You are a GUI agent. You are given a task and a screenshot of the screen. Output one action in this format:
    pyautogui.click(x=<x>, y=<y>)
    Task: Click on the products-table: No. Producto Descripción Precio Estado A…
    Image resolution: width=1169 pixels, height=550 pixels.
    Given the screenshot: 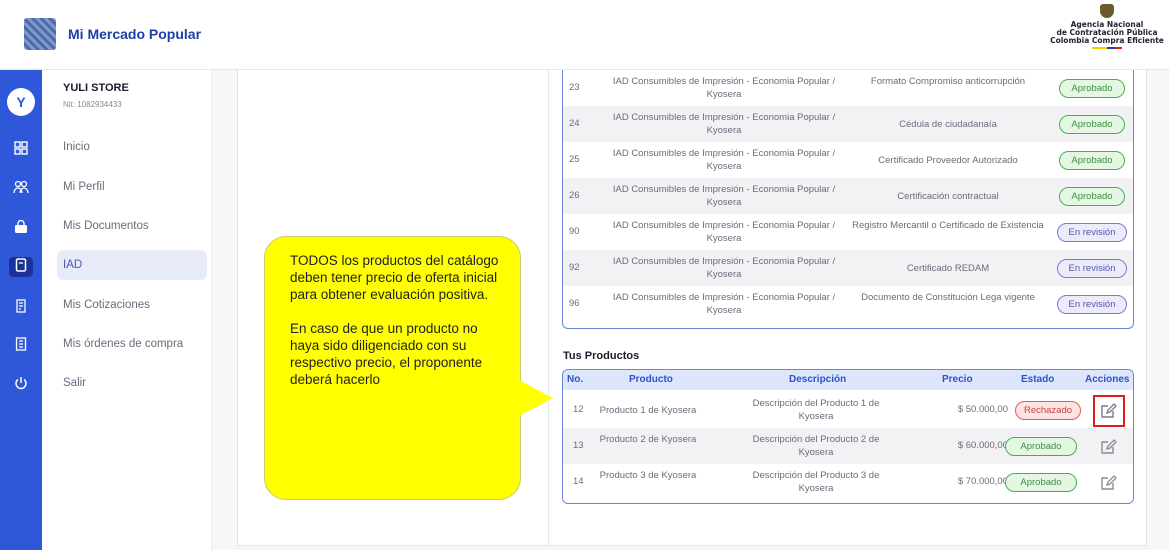 What is the action you would take?
    pyautogui.click(x=848, y=436)
    